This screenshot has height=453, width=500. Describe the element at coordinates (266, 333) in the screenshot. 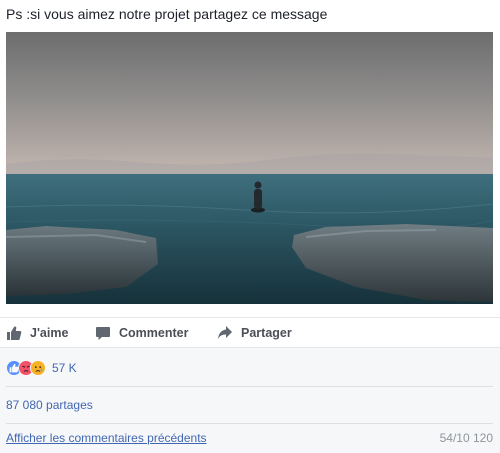

I see `share-label: Partager` at that location.